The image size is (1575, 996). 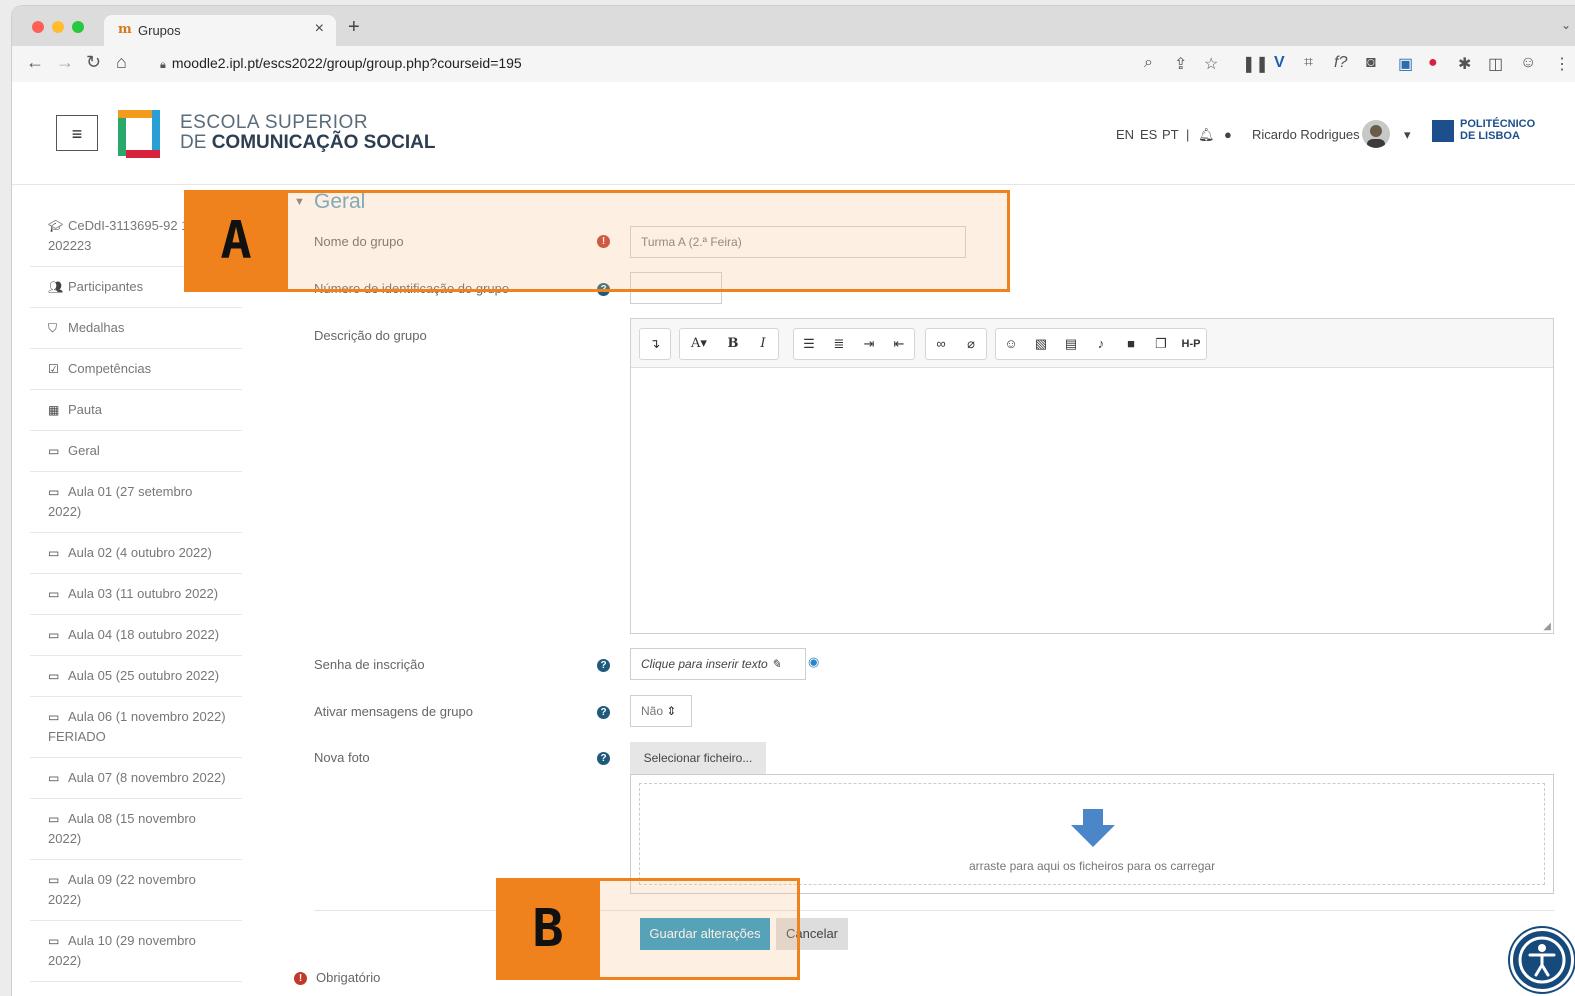 I want to click on user-name: Ricardo Rodrigues, so click(x=1306, y=134).